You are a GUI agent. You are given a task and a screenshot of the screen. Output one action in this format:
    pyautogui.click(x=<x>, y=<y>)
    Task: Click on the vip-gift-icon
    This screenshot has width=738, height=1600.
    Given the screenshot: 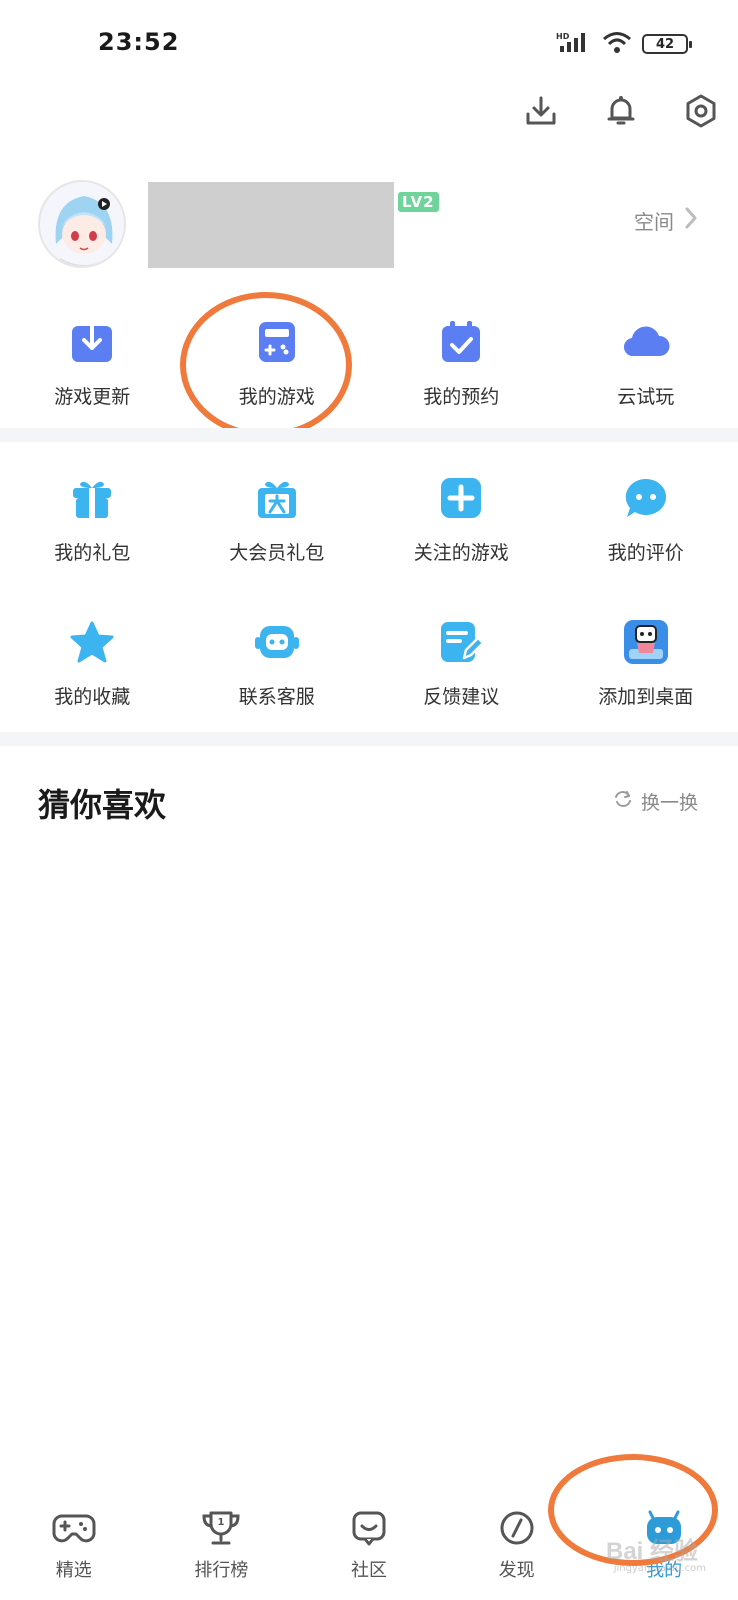 What is the action you would take?
    pyautogui.click(x=277, y=498)
    